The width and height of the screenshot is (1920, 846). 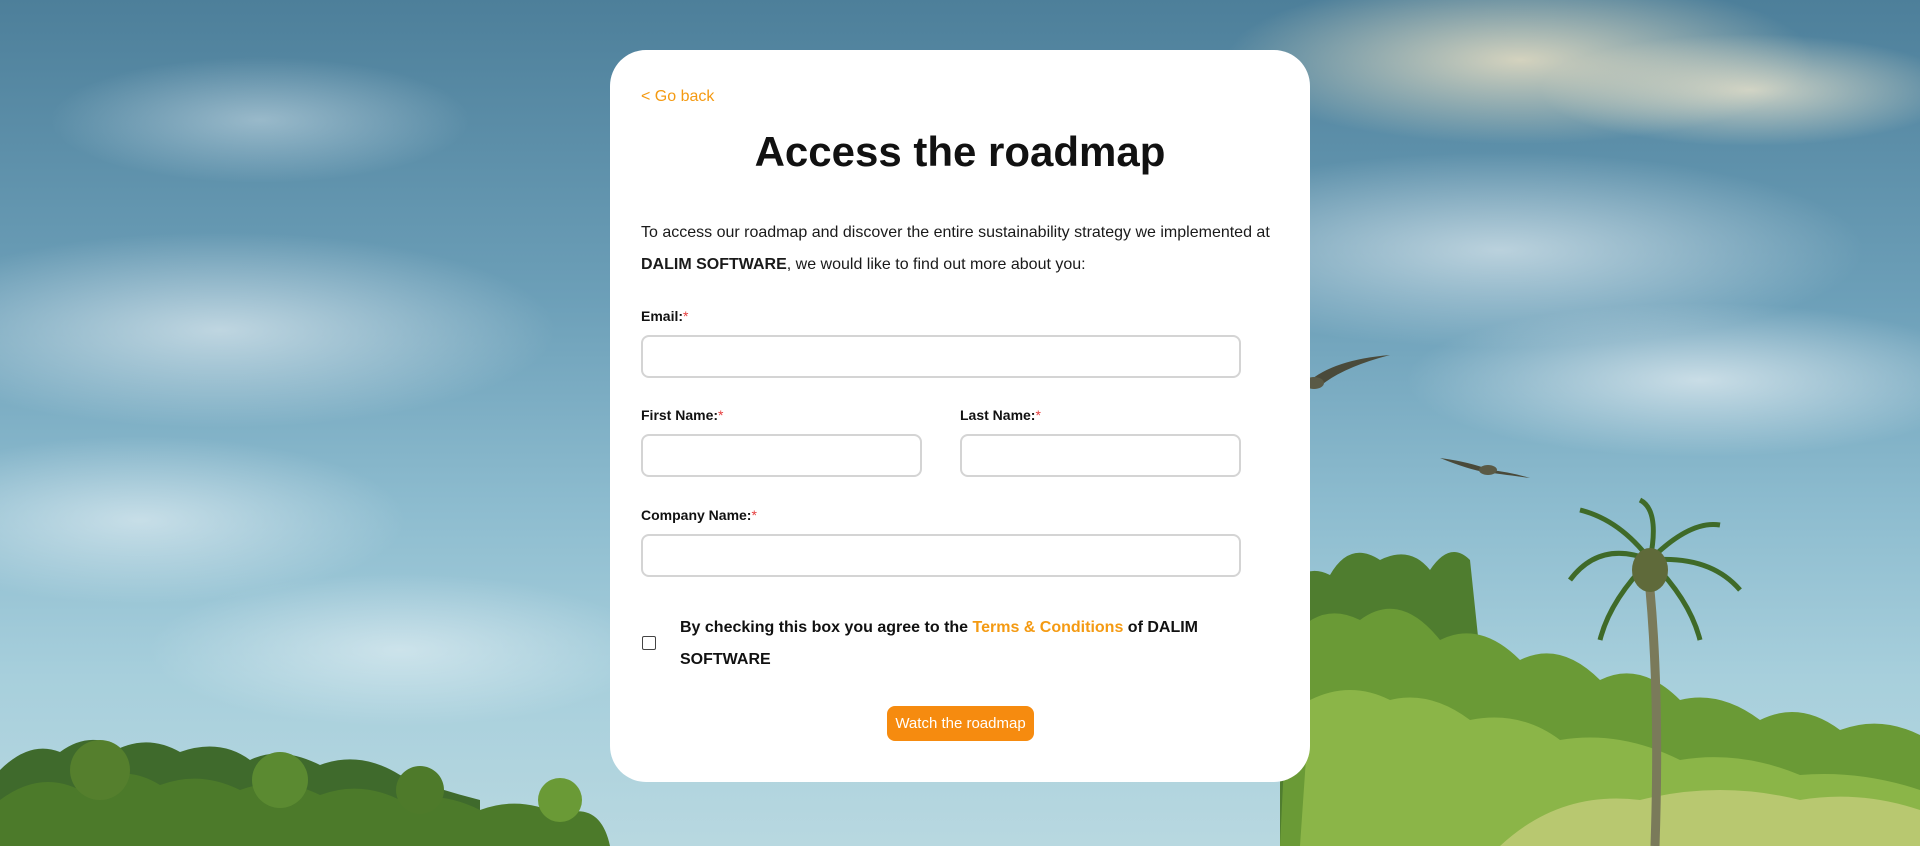 What do you see at coordinates (826, 627) in the screenshot?
I see `consent-prefix: By checking this box you agree to the` at bounding box center [826, 627].